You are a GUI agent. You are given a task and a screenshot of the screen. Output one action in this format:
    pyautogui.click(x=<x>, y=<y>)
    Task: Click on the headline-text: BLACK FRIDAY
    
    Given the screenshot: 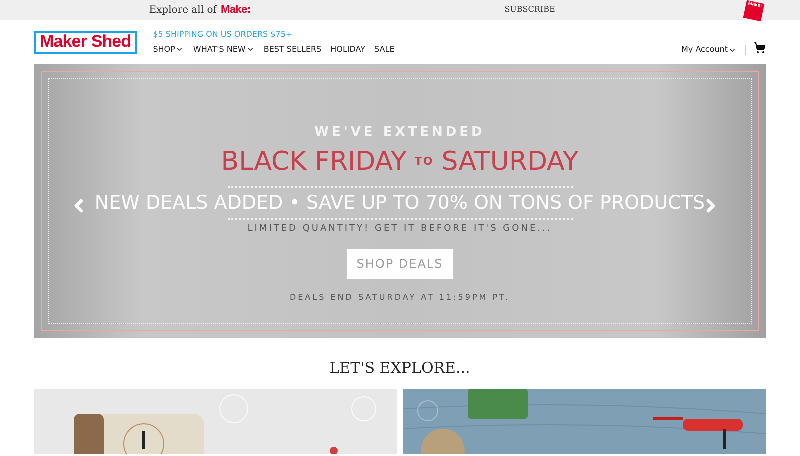 What is the action you would take?
    pyautogui.click(x=314, y=162)
    